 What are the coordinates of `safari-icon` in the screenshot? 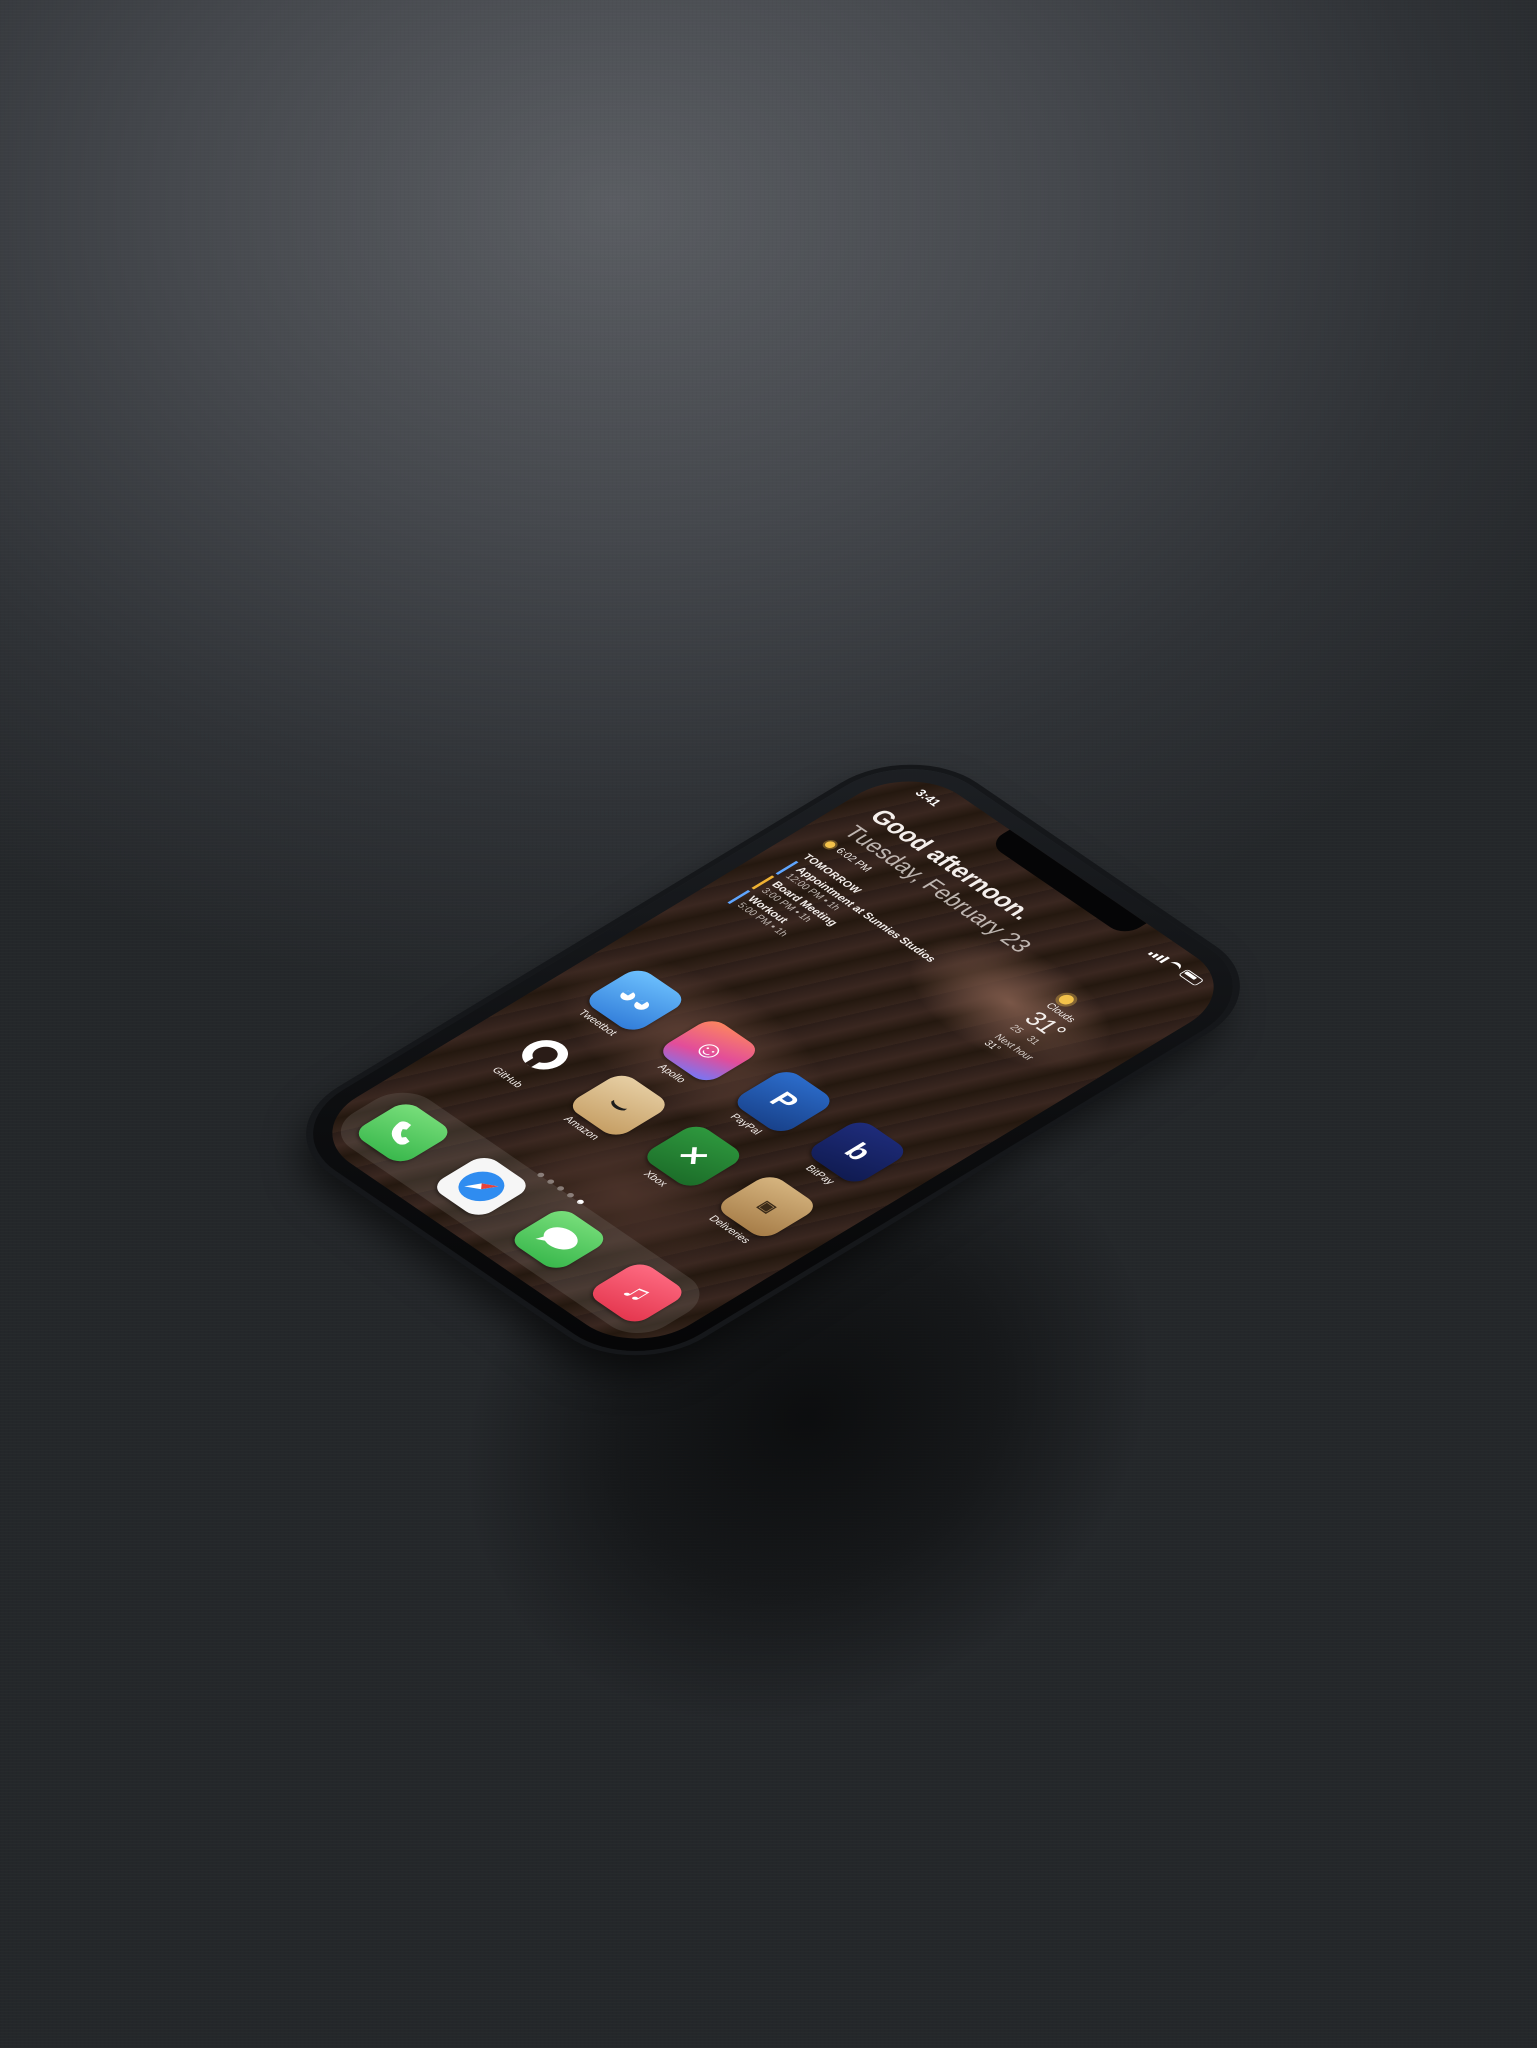 It's located at (481, 1186).